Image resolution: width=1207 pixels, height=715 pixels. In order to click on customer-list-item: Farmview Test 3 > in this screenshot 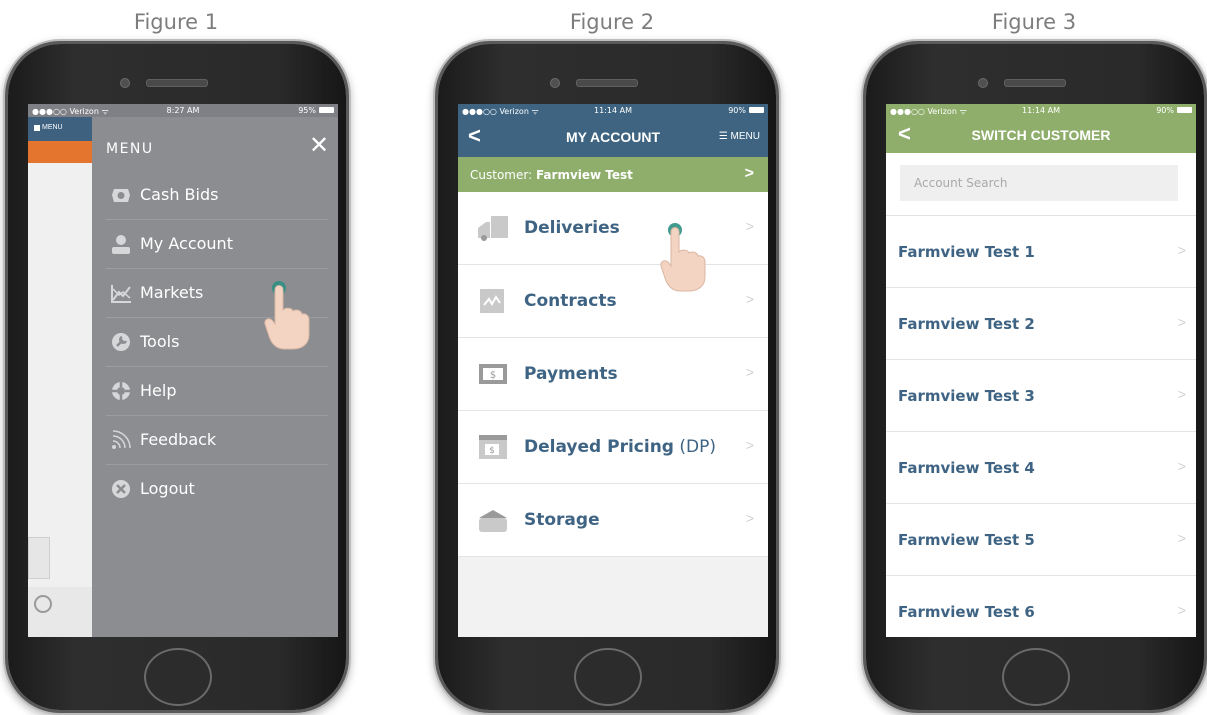, I will do `click(1041, 396)`.